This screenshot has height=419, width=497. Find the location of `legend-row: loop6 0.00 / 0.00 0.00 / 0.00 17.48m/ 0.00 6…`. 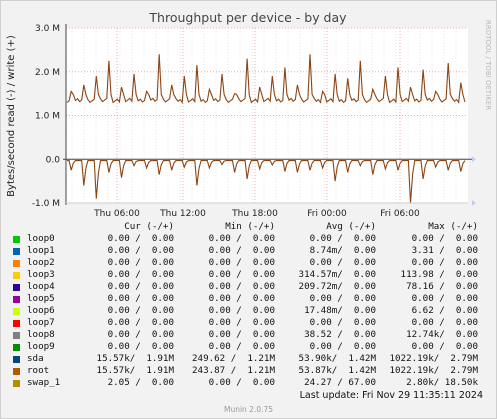

legend-row: loop6 0.00 / 0.00 0.00 / 0.00 17.48m/ 0.00 6… is located at coordinates (248, 311).